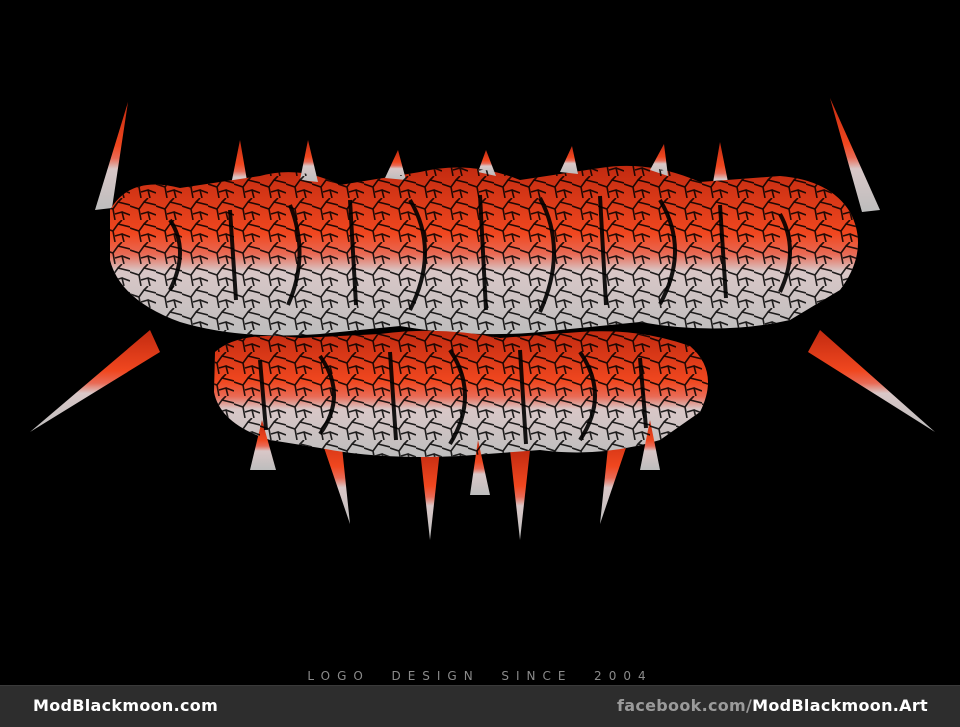 This screenshot has width=960, height=727. I want to click on facebook-handle: ModBlackmoon.Art, so click(840, 705).